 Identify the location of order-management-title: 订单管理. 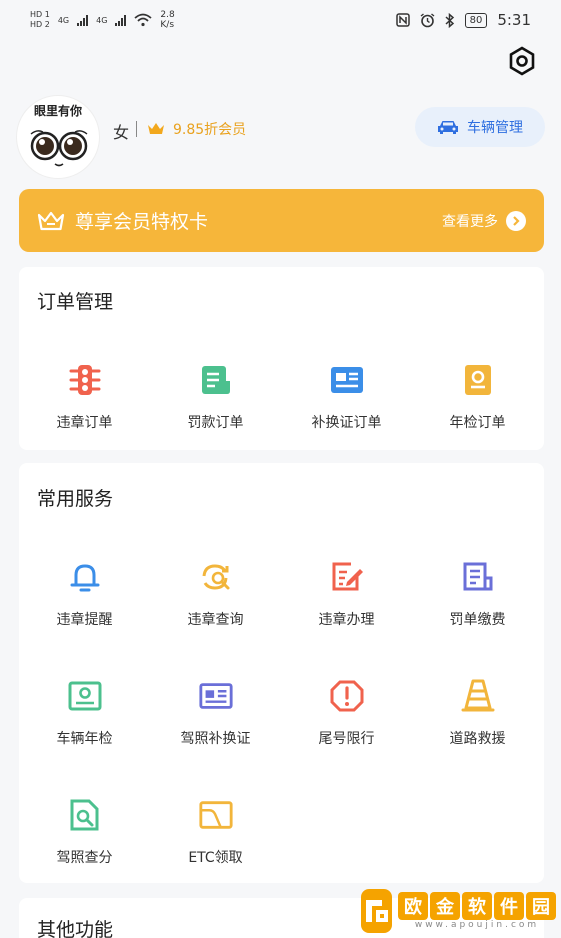
(75, 302).